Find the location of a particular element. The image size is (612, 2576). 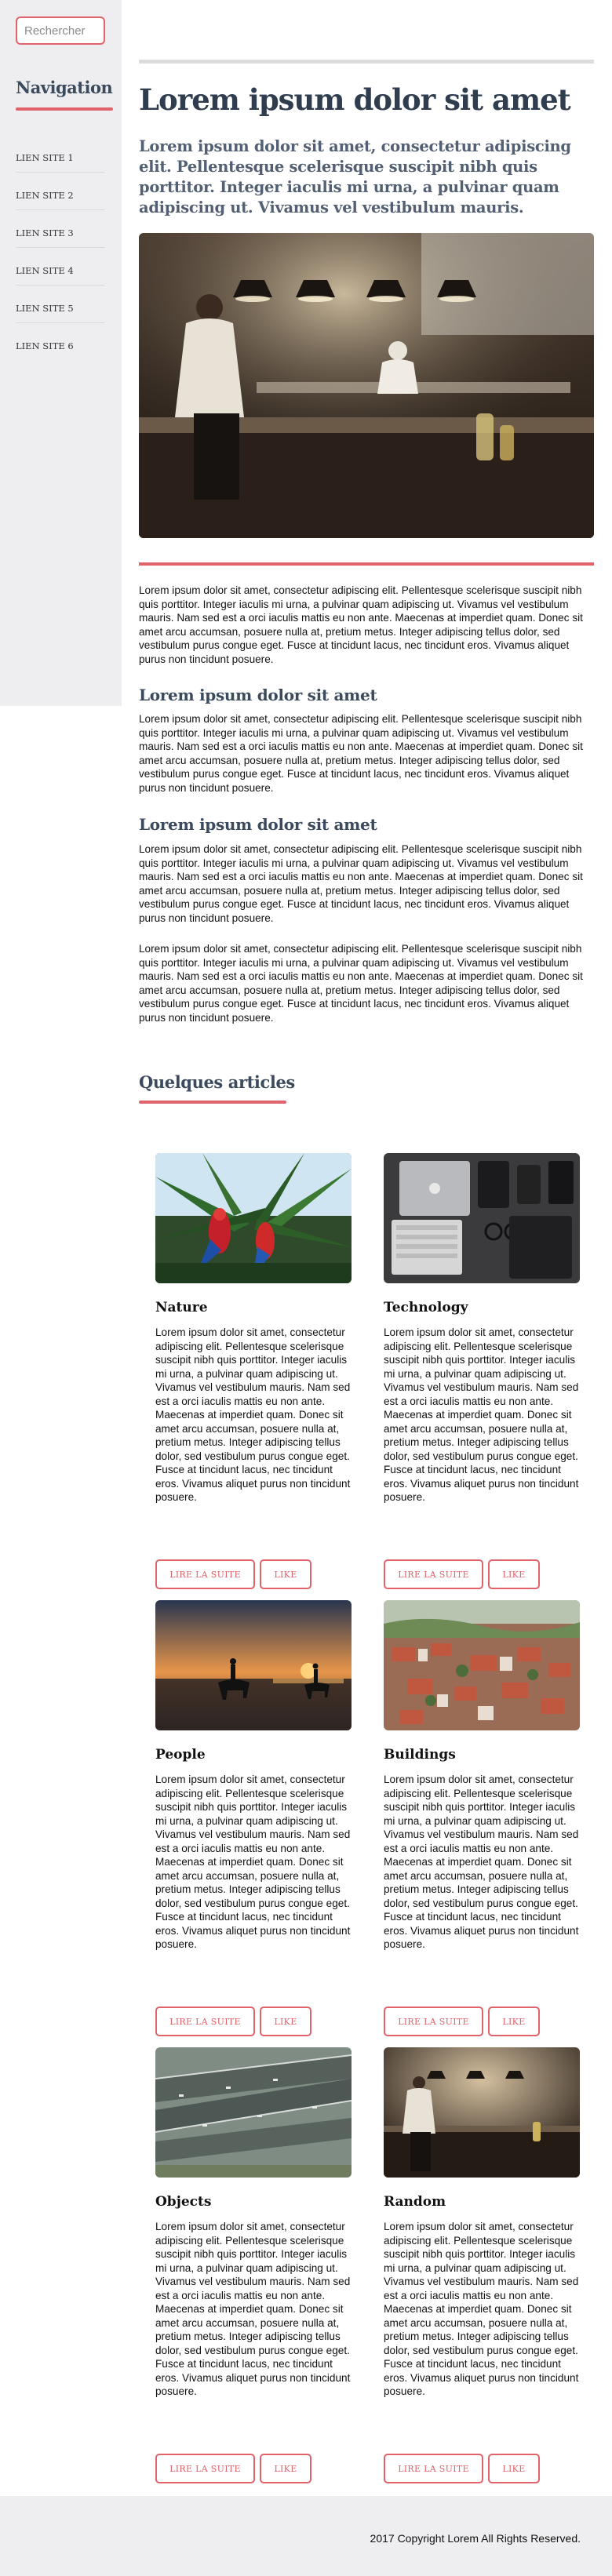

article-image-kitchen is located at coordinates (482, 2112).